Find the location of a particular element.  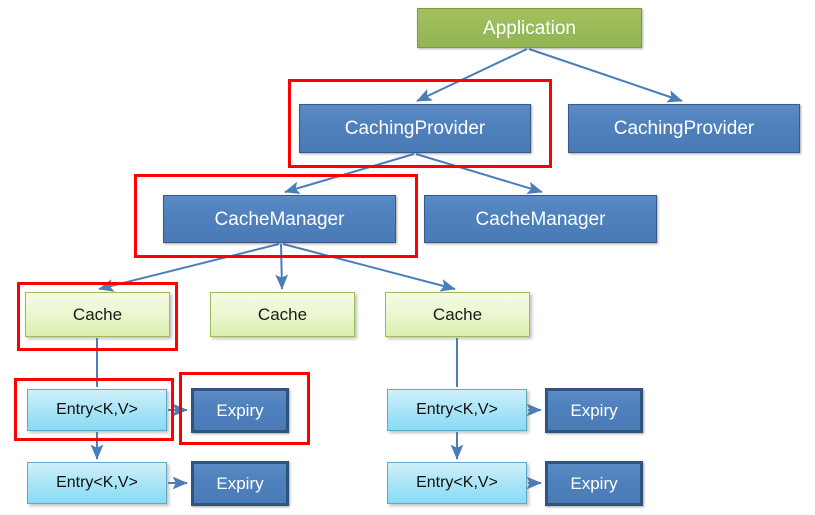

node-entry-2: Entry<K,V> is located at coordinates (97, 483).